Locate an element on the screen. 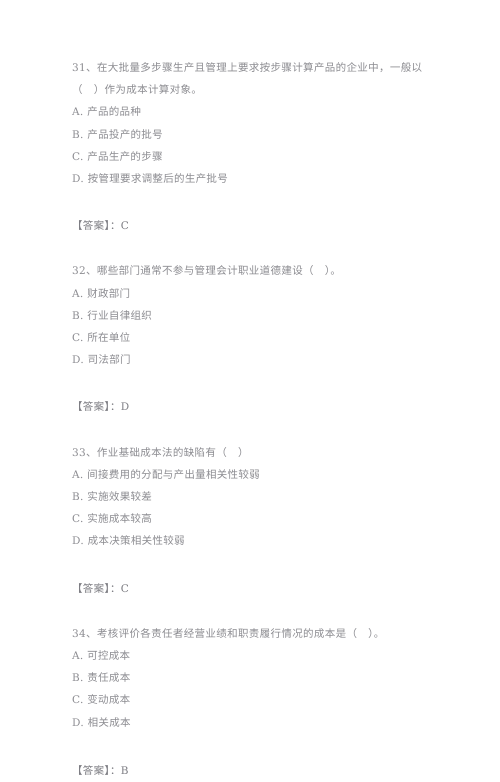 This screenshot has height=782, width=500. question-option: B. 实施效果较差 is located at coordinates (112, 497).